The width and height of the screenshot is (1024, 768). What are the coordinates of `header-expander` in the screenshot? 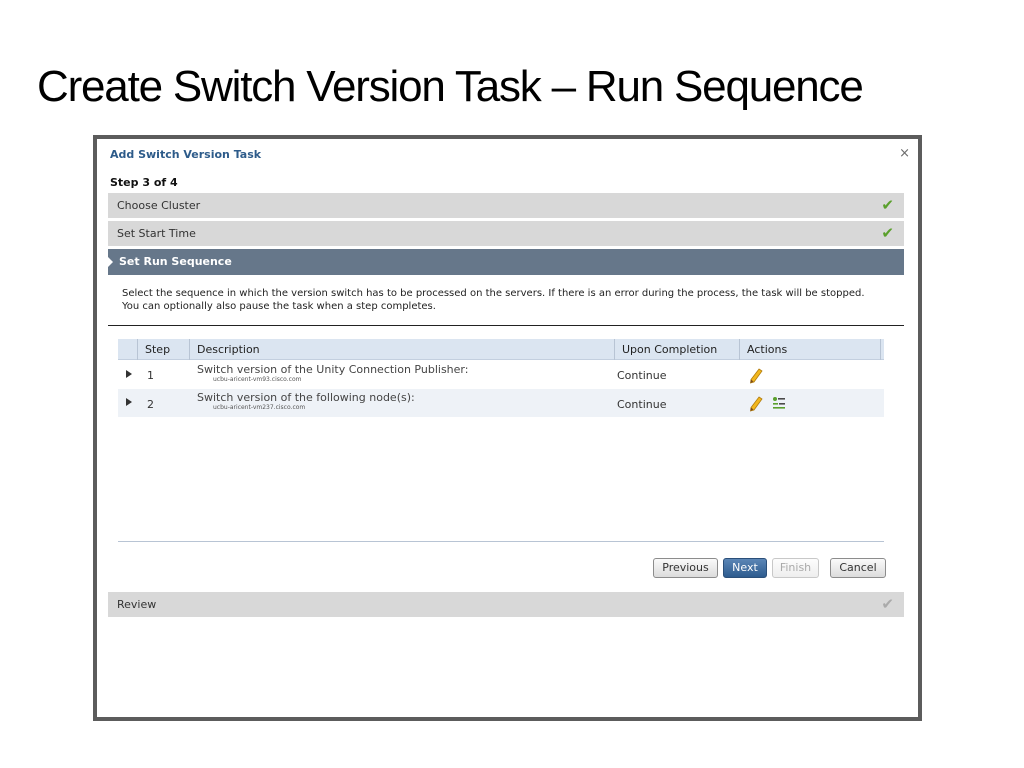 It's located at (128, 349).